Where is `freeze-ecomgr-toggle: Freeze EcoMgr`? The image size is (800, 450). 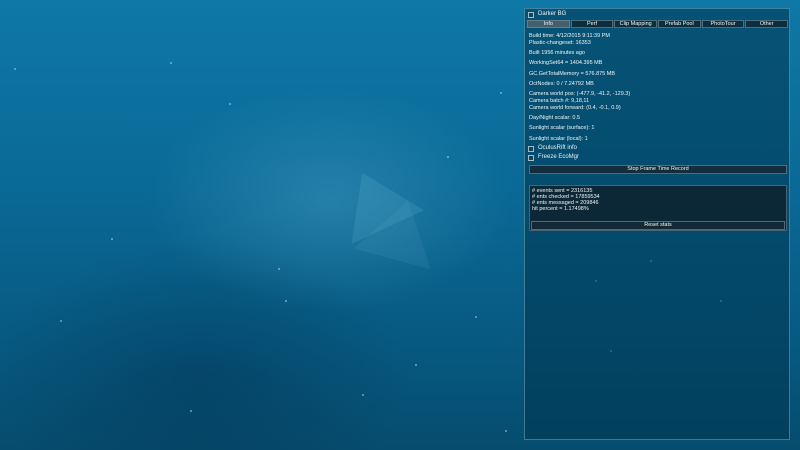 freeze-ecomgr-toggle: Freeze EcoMgr is located at coordinates (553, 158).